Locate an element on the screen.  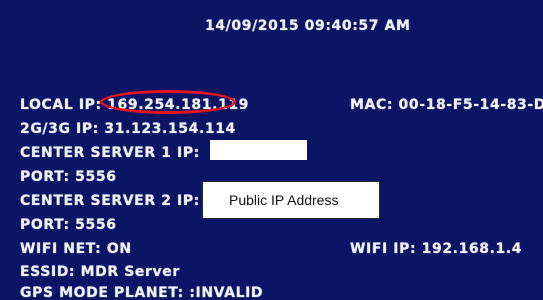
public-ip-callout: Public IP Address is located at coordinates (291, 200).